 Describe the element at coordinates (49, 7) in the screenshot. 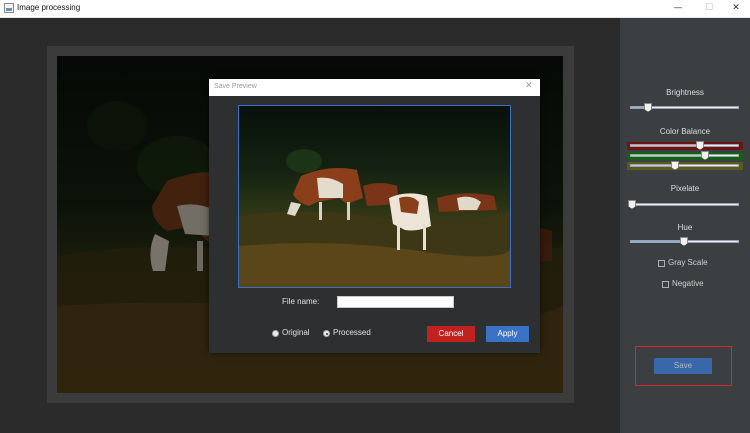

I see `window-title: Image processing` at that location.